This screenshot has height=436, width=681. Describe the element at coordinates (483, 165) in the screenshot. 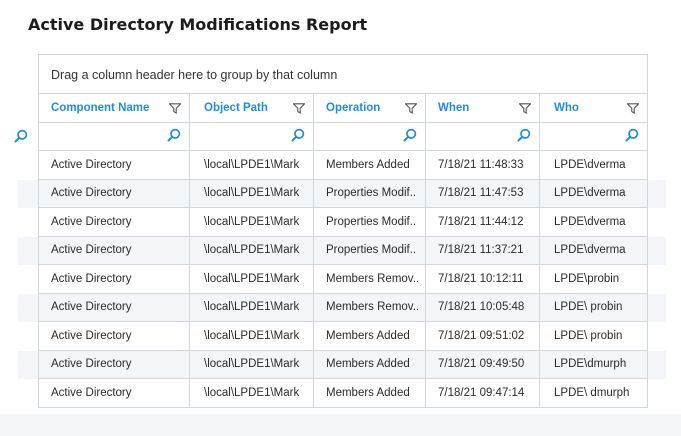

I see `table-cell: 7/18/21 11:48:33` at that location.